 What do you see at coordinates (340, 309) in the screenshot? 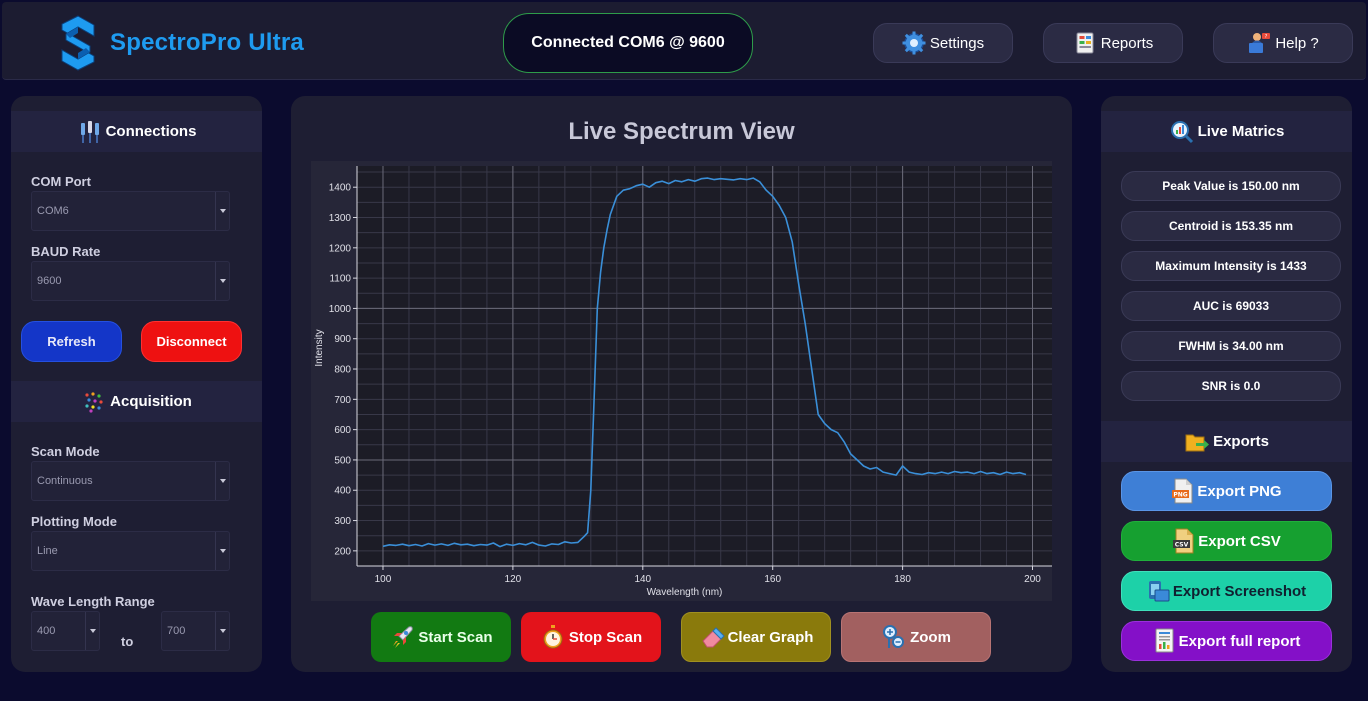
I see `y-tick-label: 1000` at bounding box center [340, 309].